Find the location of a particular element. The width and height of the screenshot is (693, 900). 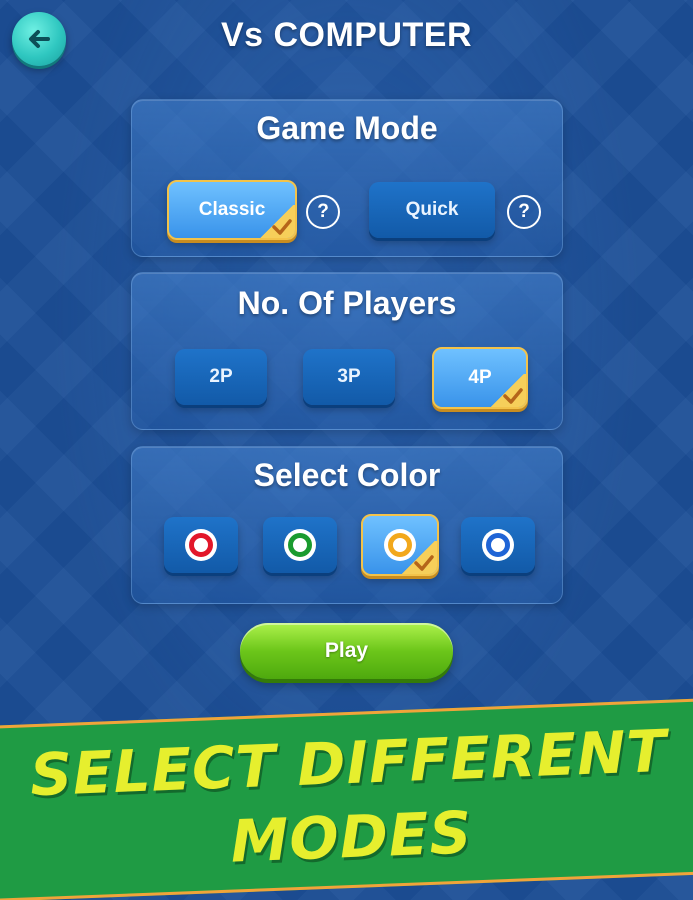

classic-help-icon: ? is located at coordinates (323, 212).